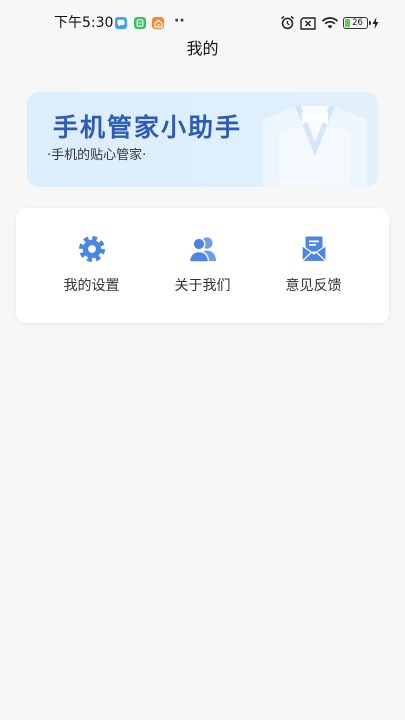 The image size is (405, 720). I want to click on green-app-icon, so click(140, 23).